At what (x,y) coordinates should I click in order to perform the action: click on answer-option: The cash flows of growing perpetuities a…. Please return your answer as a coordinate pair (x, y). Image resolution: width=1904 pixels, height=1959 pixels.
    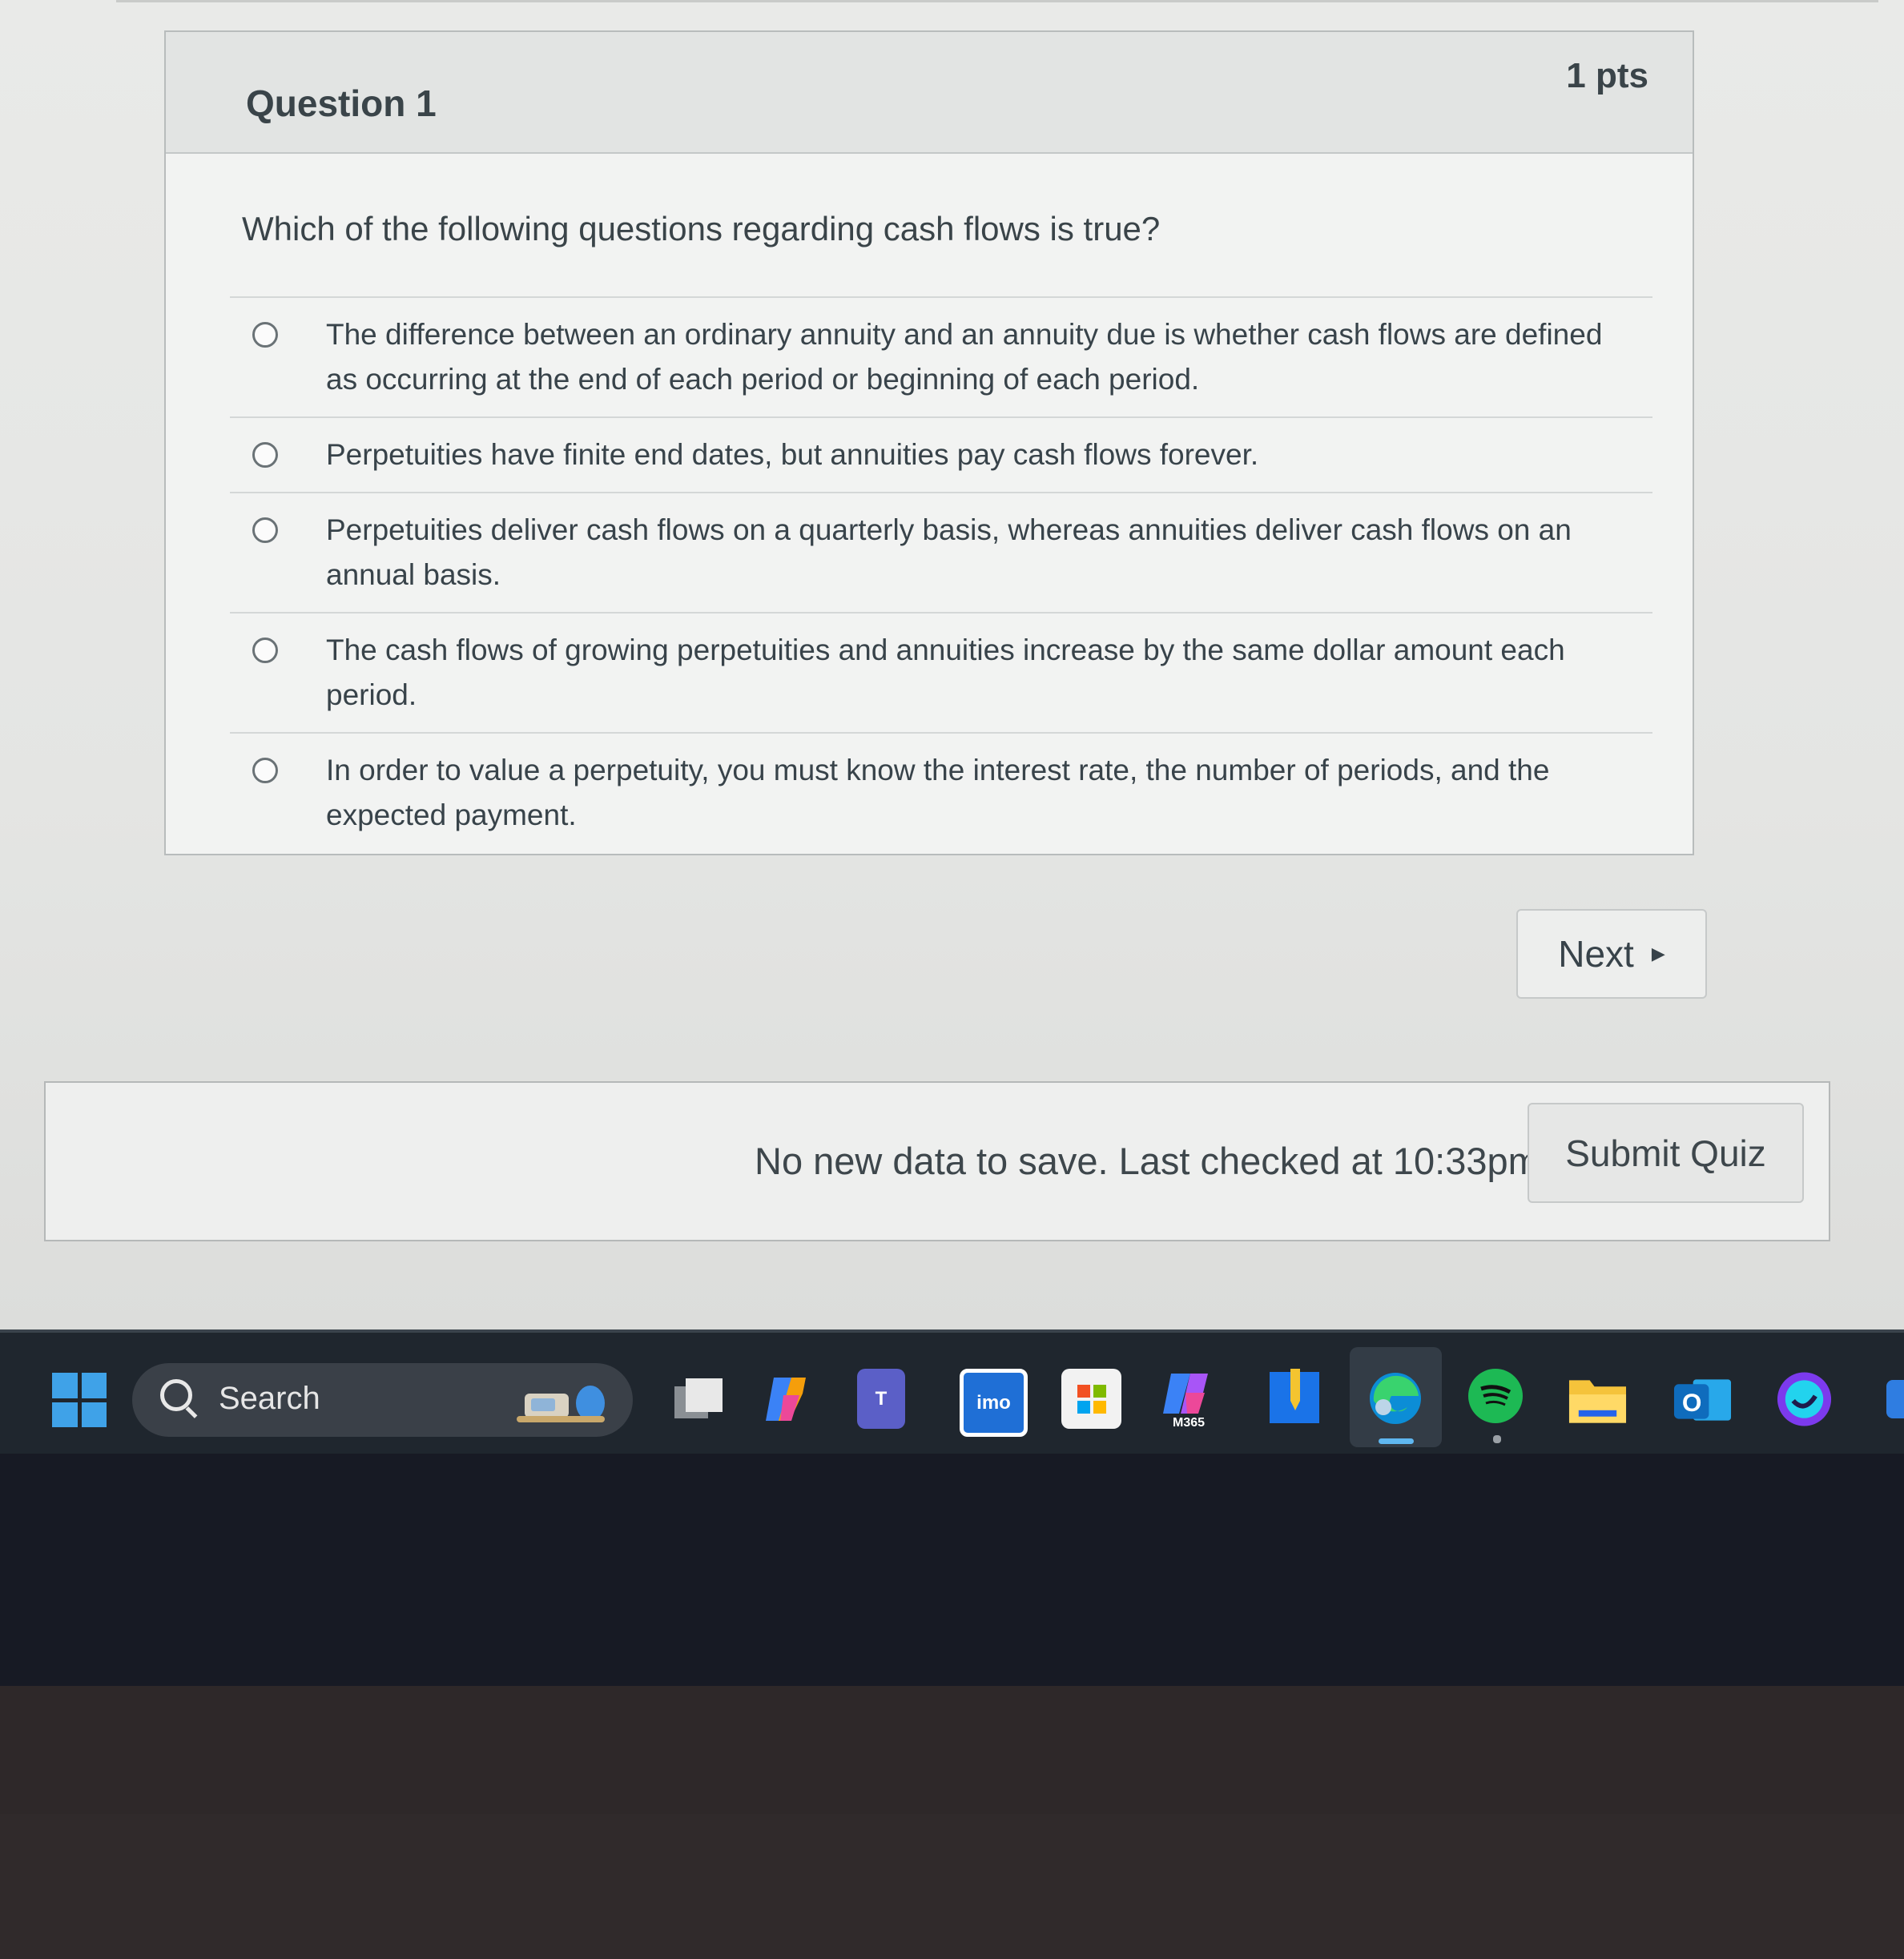
    Looking at the image, I should click on (941, 672).